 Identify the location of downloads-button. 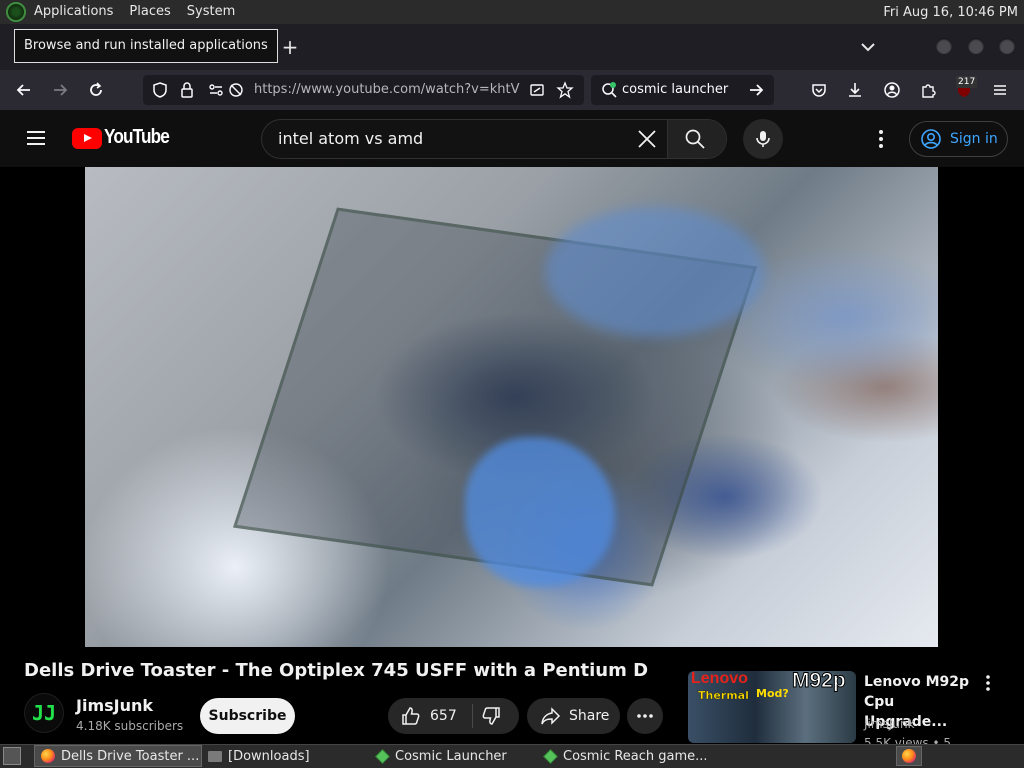
(855, 90).